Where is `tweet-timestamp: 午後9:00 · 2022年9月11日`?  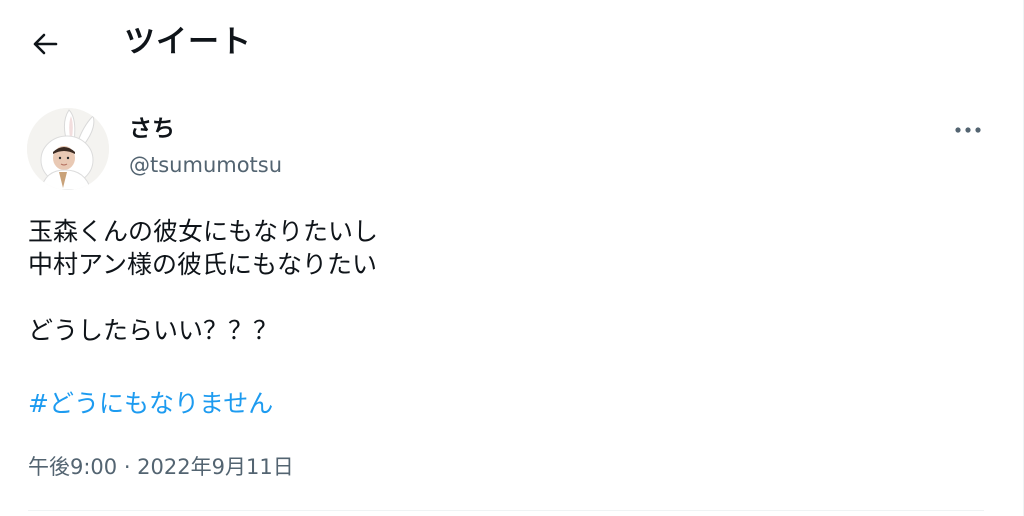 tweet-timestamp: 午後9:00 · 2022年9月11日 is located at coordinates (161, 467).